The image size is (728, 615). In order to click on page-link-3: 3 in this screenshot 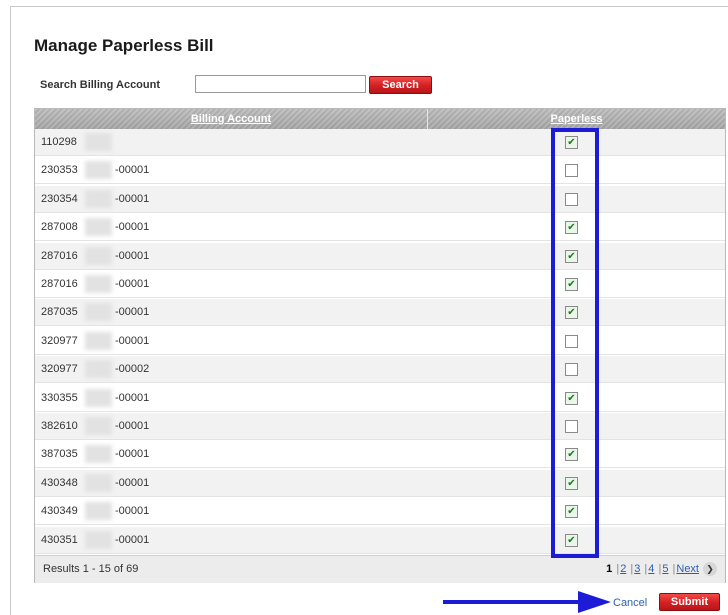, I will do `click(637, 569)`.